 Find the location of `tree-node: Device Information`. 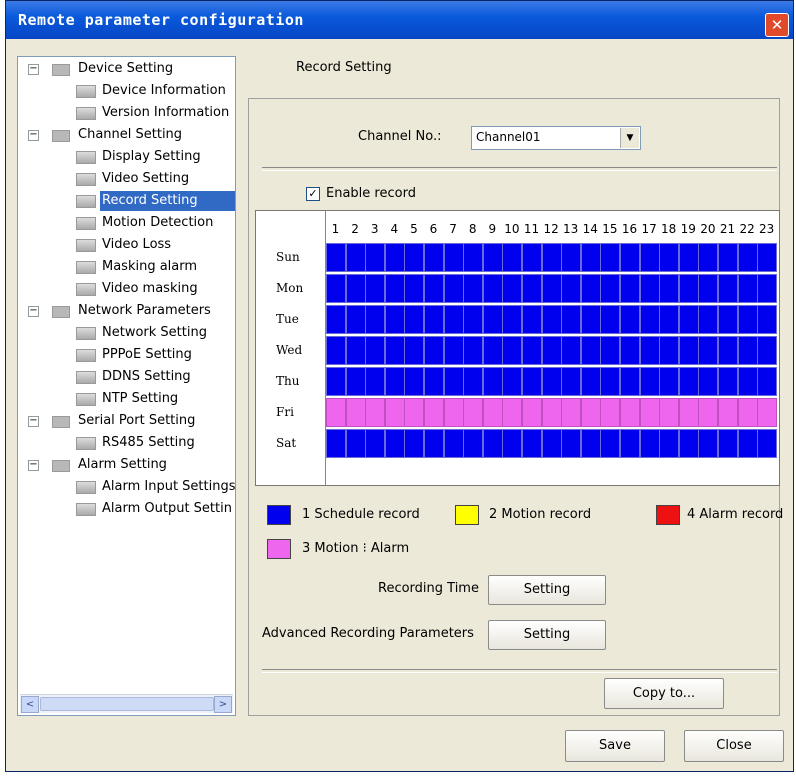

tree-node: Device Information is located at coordinates (126, 91).